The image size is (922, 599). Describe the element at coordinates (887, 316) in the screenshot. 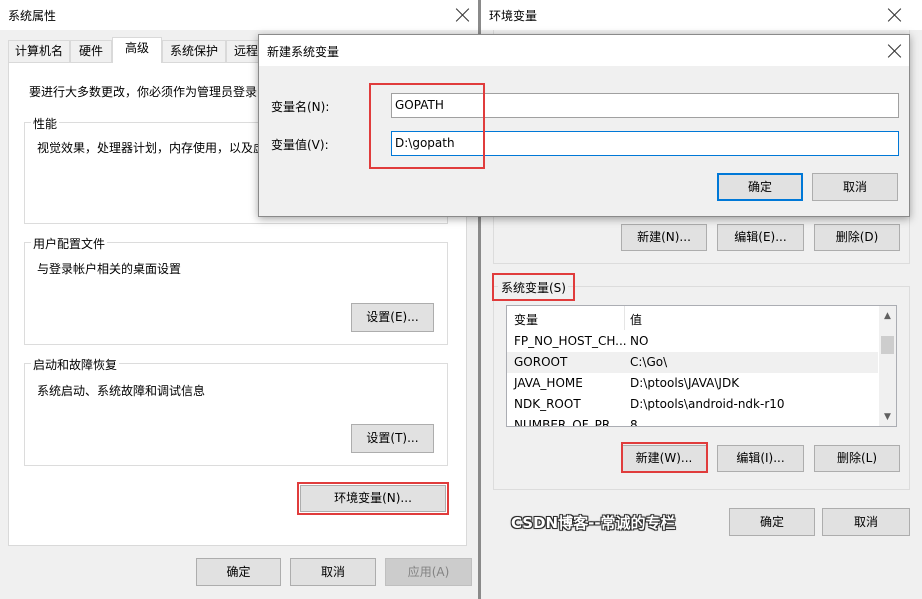

I see `scroll-up-icon: ▲` at that location.